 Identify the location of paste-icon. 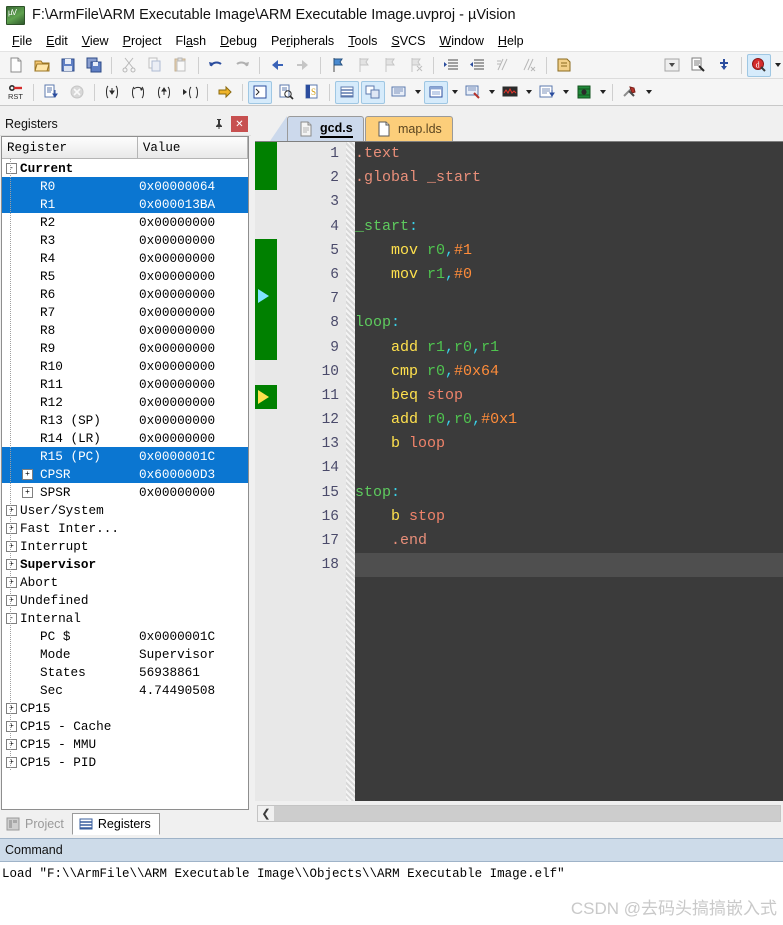
(181, 65).